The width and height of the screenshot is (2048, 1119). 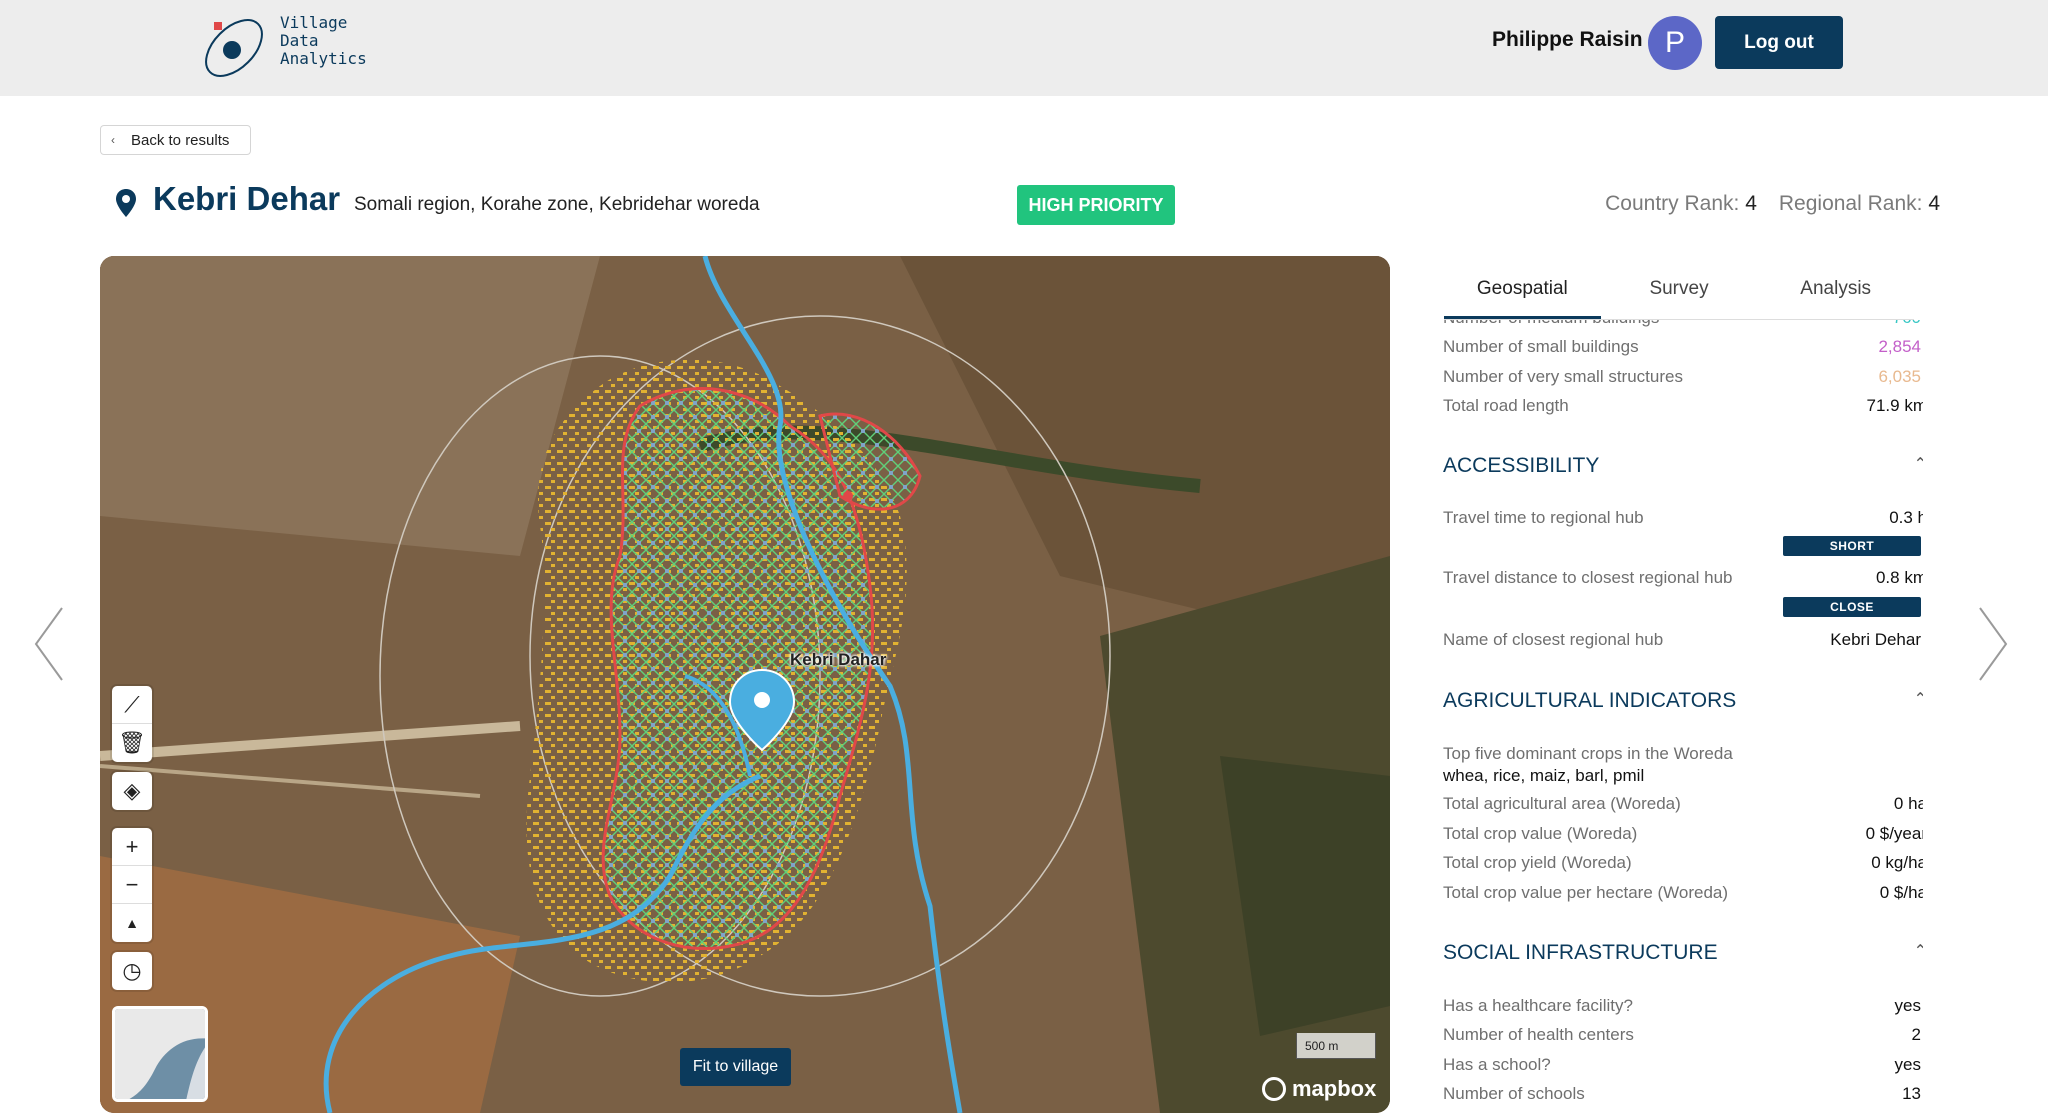 I want to click on stat-row: Has a school? yes, so click(x=1683, y=1065).